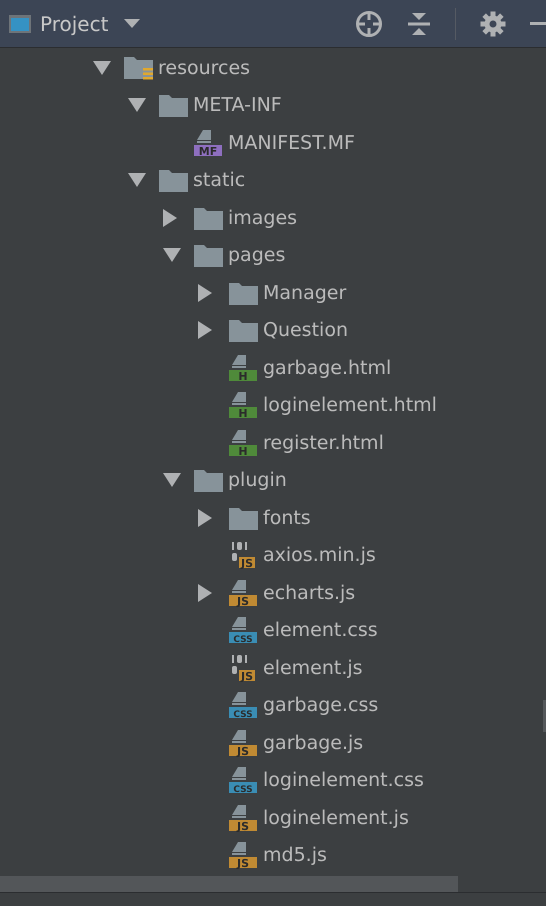 This screenshot has width=546, height=906. I want to click on tree-item-label: resources, so click(204, 68).